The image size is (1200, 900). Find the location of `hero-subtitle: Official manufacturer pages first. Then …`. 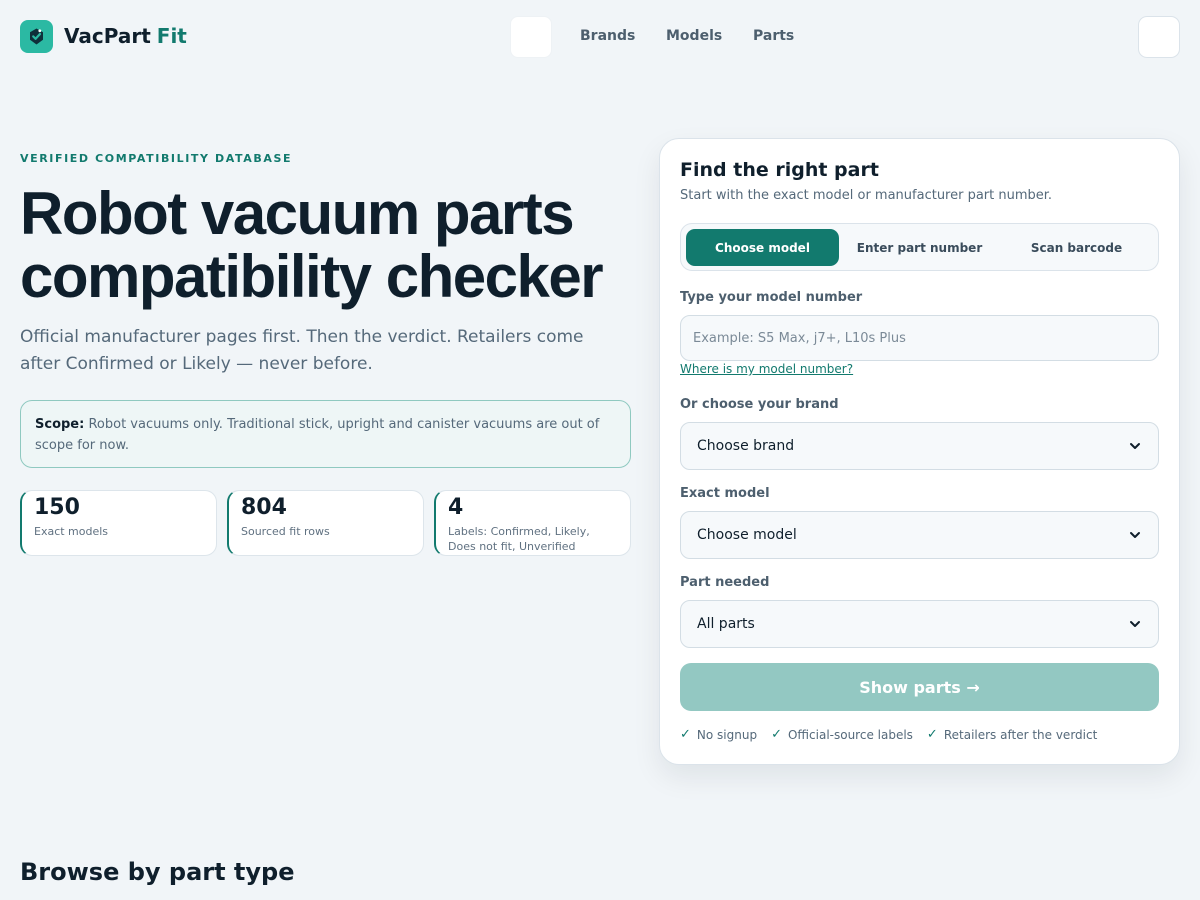

hero-subtitle: Official manufacturer pages first. Then … is located at coordinates (302, 350).